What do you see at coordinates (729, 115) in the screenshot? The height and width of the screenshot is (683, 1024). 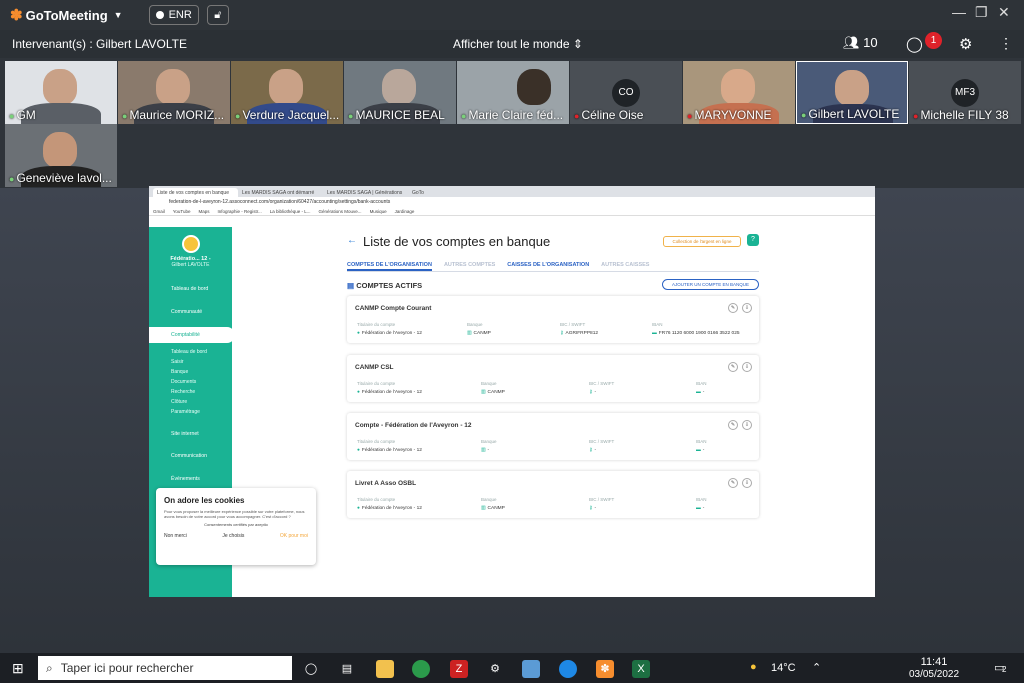 I see `participant-name: ● MARYVONNE` at bounding box center [729, 115].